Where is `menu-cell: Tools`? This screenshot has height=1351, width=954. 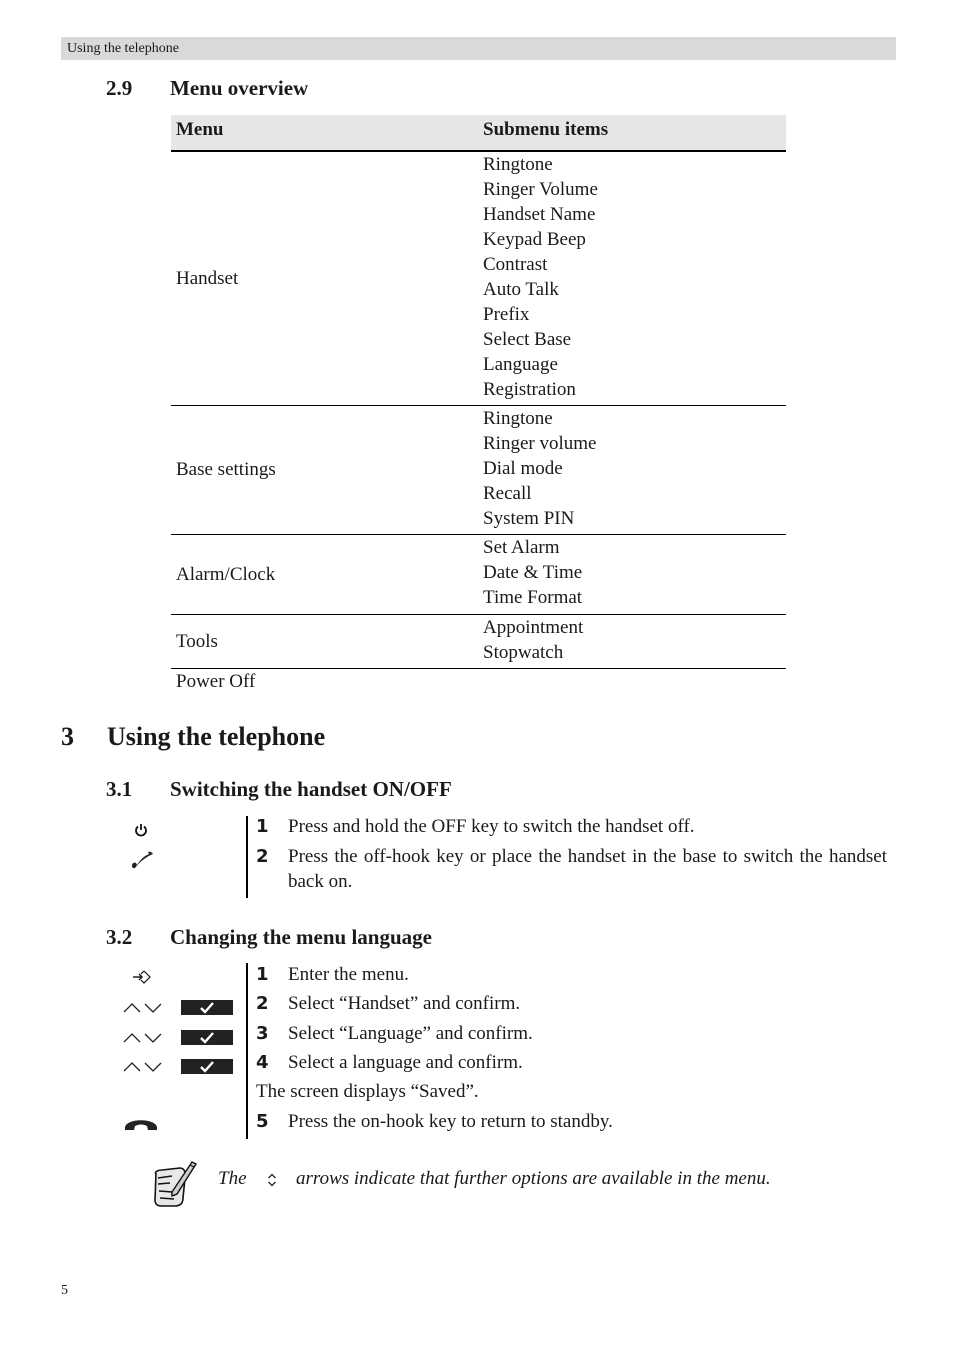 menu-cell: Tools is located at coordinates (197, 641).